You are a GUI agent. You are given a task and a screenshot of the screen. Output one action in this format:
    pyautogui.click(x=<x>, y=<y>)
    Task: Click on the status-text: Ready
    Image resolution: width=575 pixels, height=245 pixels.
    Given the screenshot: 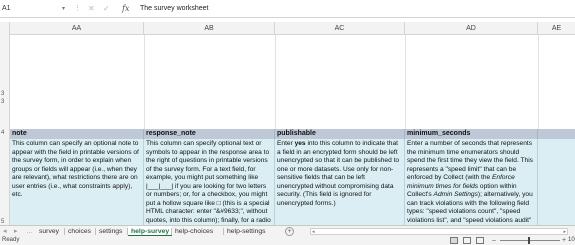 What is the action you would take?
    pyautogui.click(x=11, y=240)
    